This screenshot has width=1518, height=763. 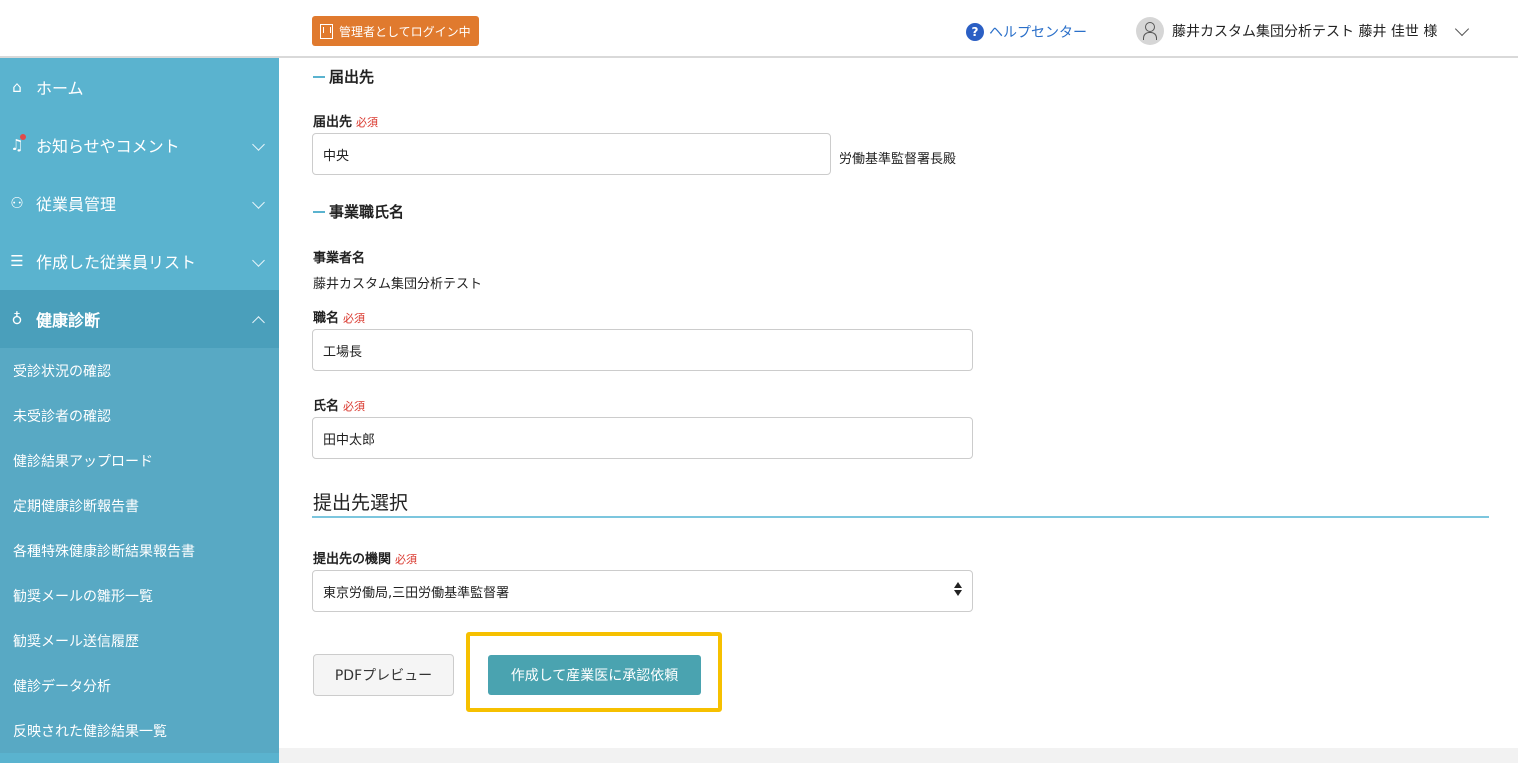 What do you see at coordinates (343, 352) in the screenshot?
I see `shokumei-value: 工場長` at bounding box center [343, 352].